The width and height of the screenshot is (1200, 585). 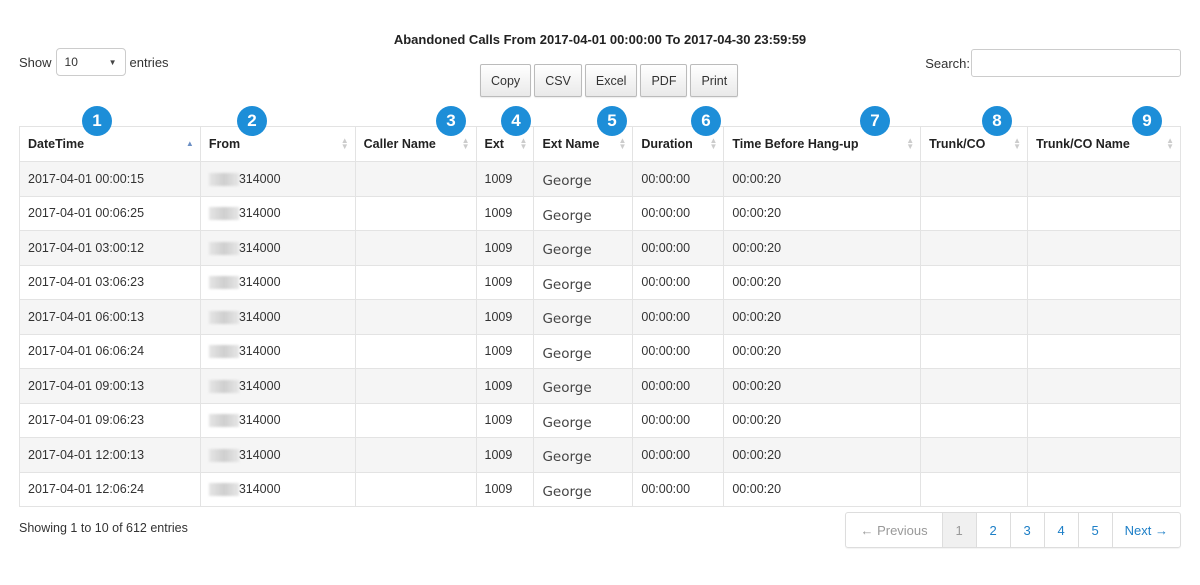 What do you see at coordinates (664, 80) in the screenshot?
I see `pdf-button: PDF` at bounding box center [664, 80].